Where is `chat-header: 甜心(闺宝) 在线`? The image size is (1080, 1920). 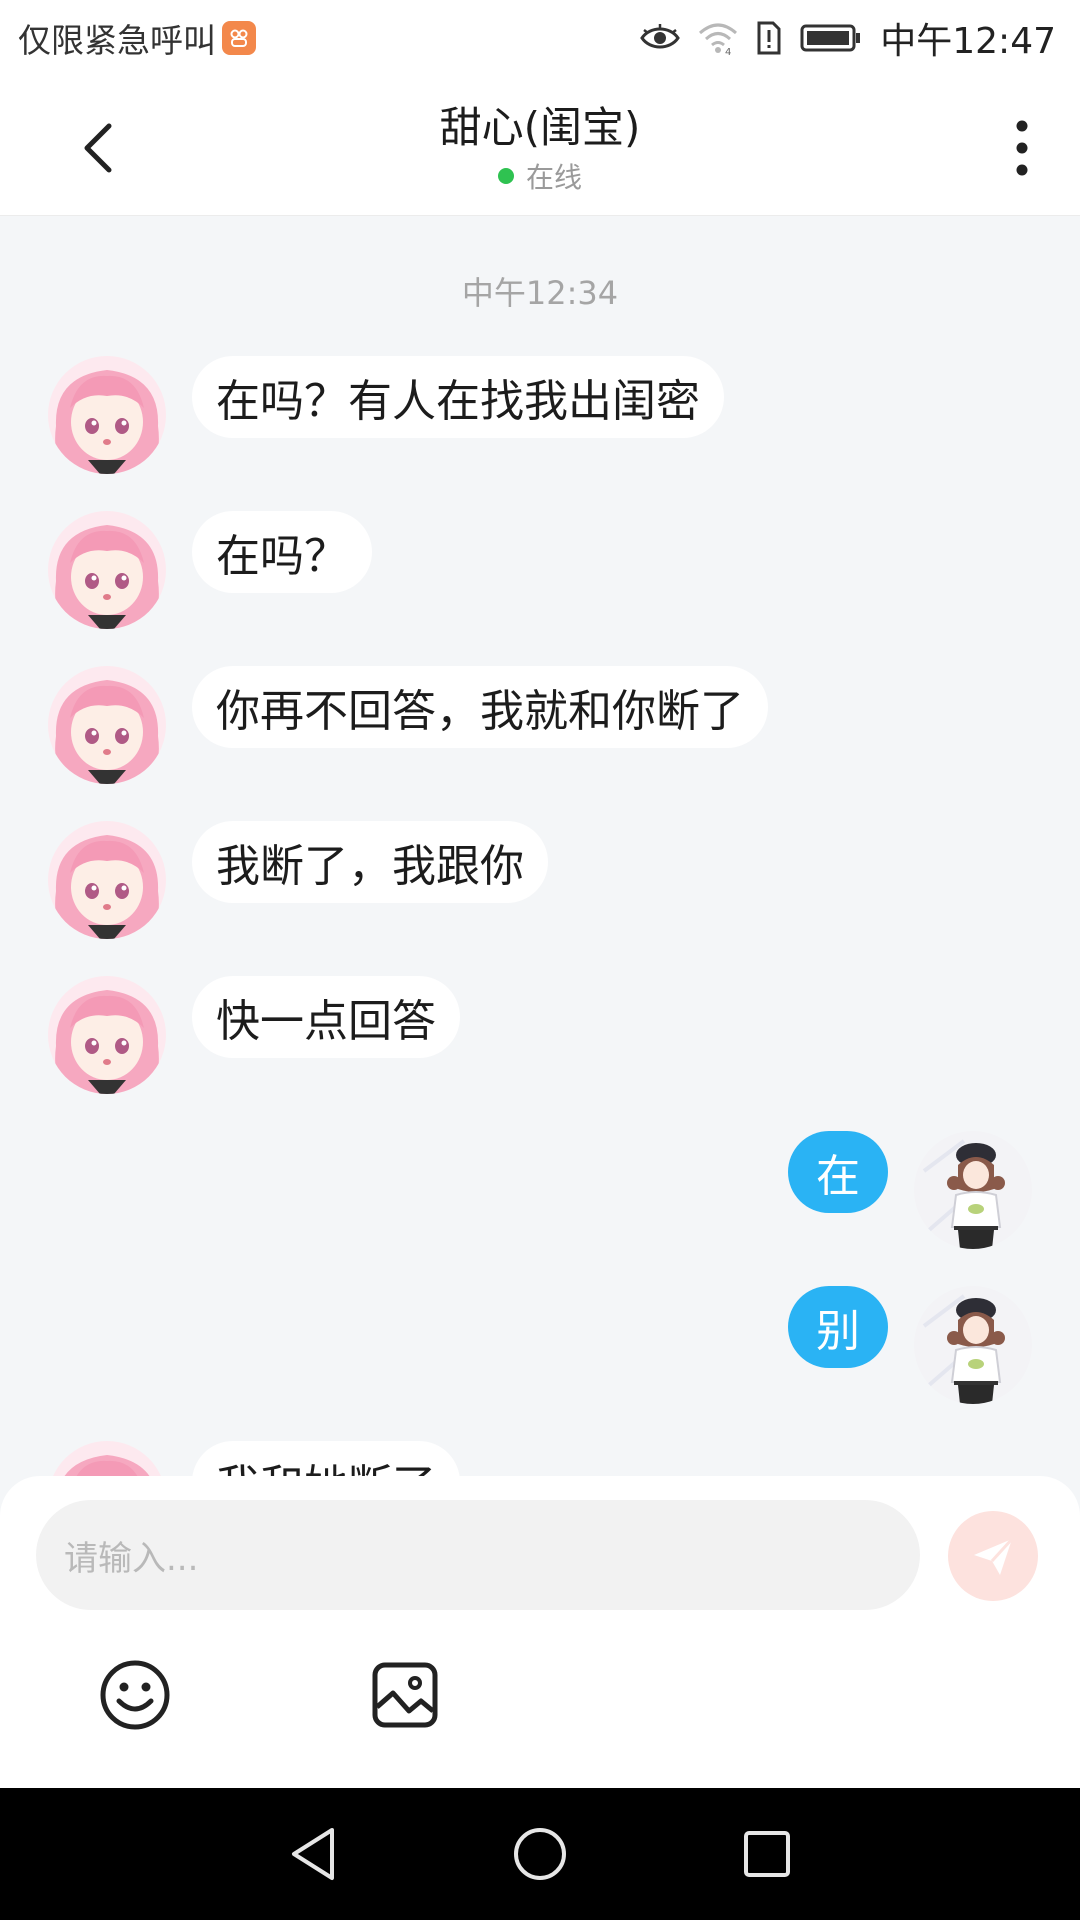
chat-header: 甜心(闺宝) 在线 is located at coordinates (540, 146).